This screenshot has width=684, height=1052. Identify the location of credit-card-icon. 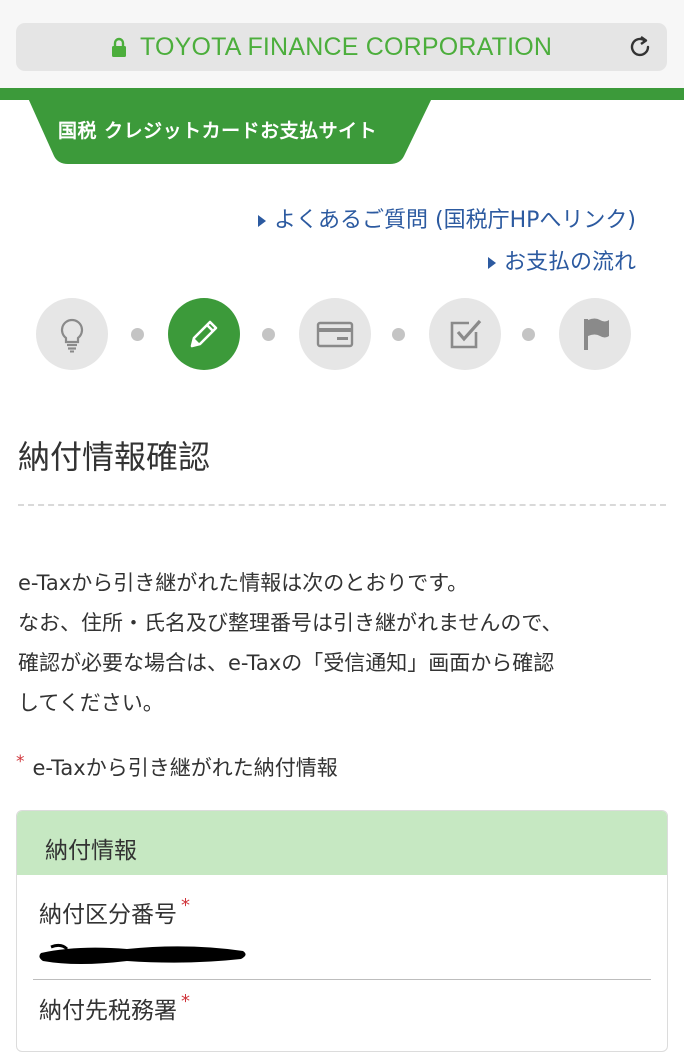
(335, 334).